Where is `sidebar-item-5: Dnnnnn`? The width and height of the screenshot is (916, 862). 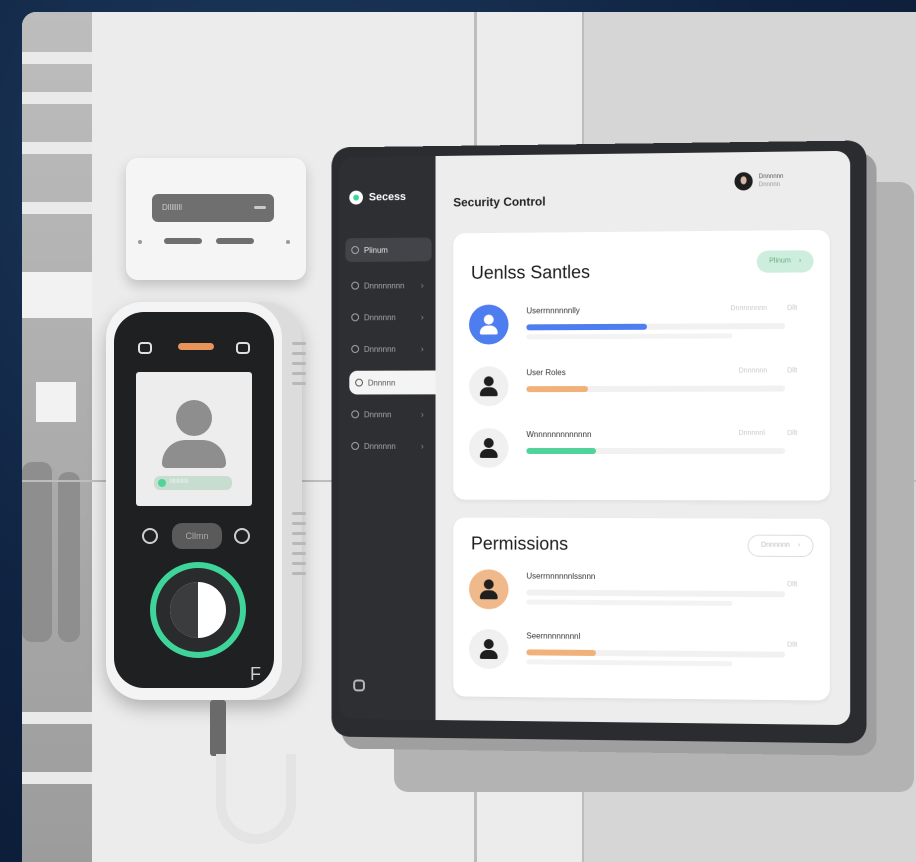 sidebar-item-5: Dnnnnn is located at coordinates (394, 382).